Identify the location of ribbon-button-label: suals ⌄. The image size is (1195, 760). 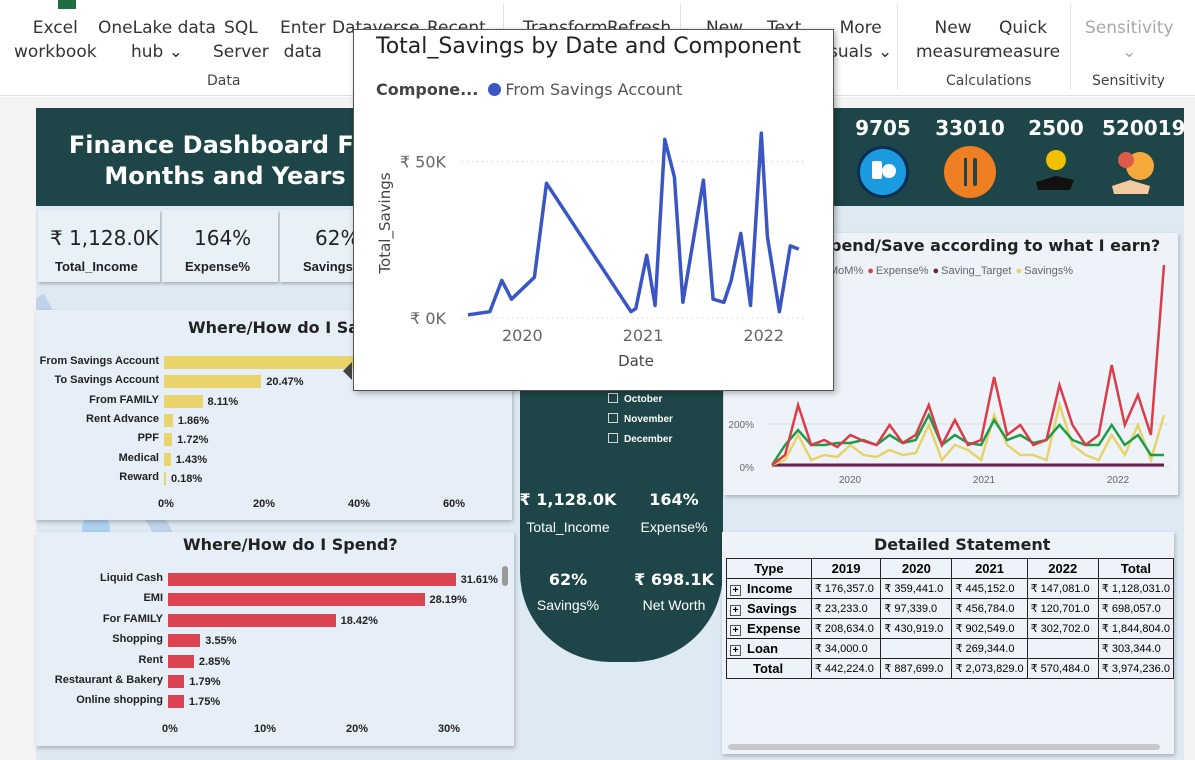
(861, 52).